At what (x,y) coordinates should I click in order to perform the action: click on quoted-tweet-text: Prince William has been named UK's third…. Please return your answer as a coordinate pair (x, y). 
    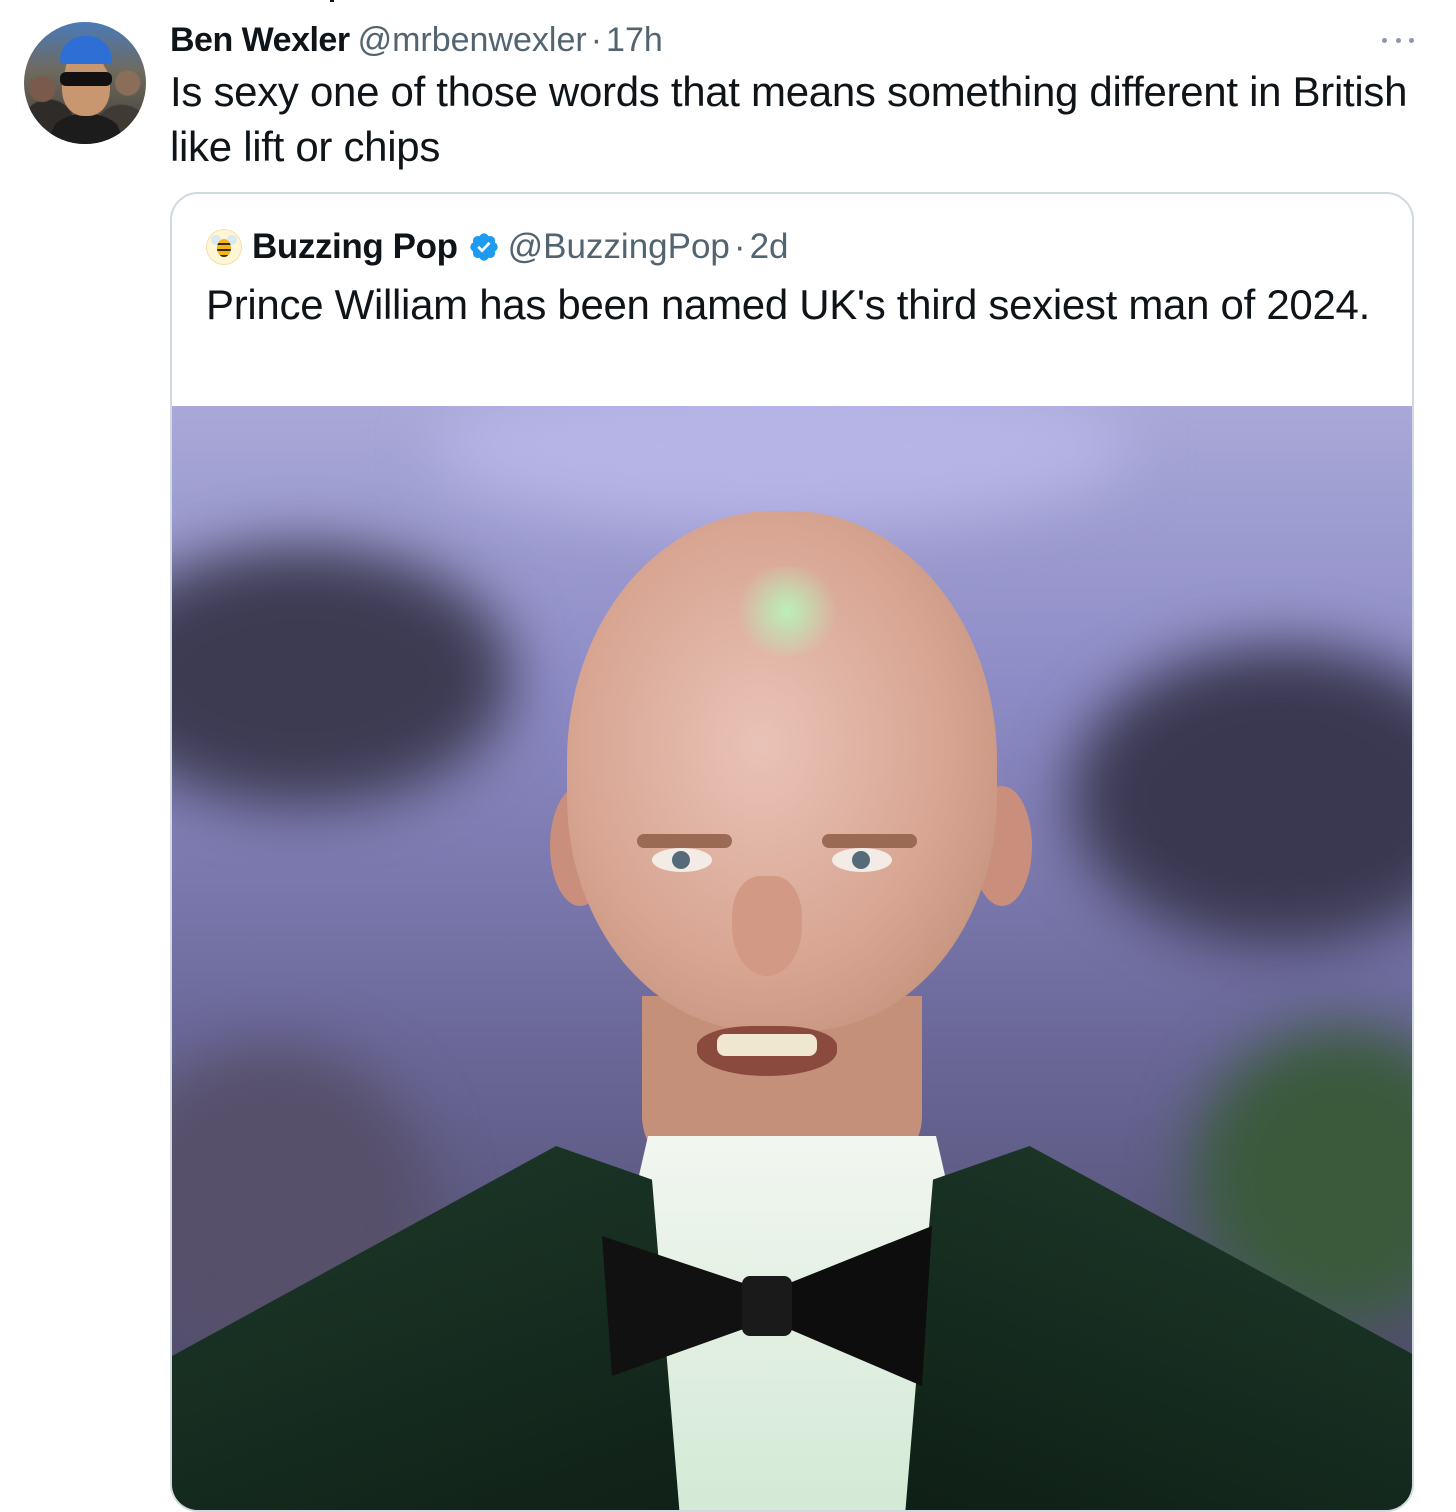
    Looking at the image, I should click on (788, 304).